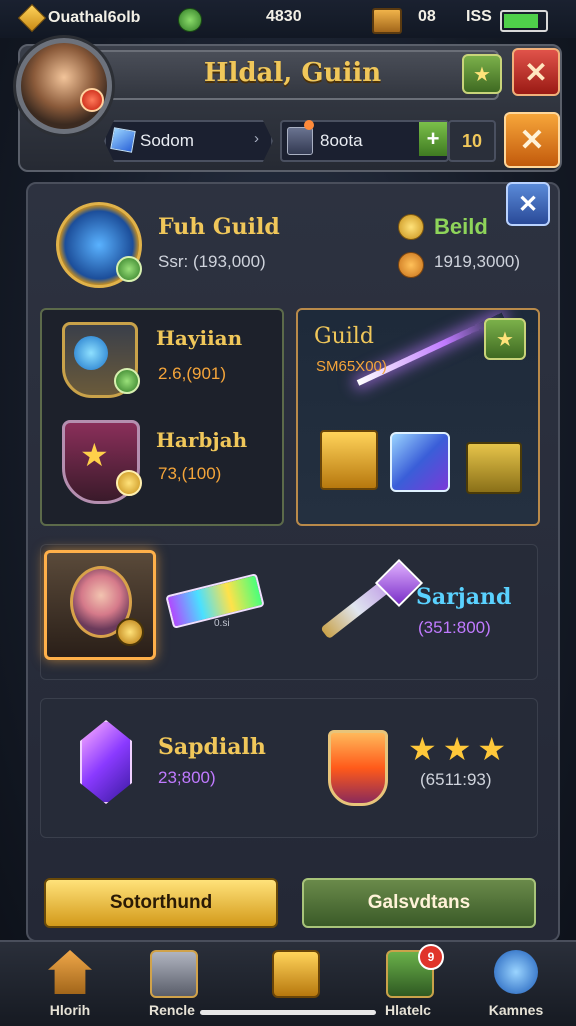 This screenshot has height=1026, width=576. Describe the element at coordinates (292, 73) in the screenshot. I see `page-title: Hldal, Guiin` at that location.